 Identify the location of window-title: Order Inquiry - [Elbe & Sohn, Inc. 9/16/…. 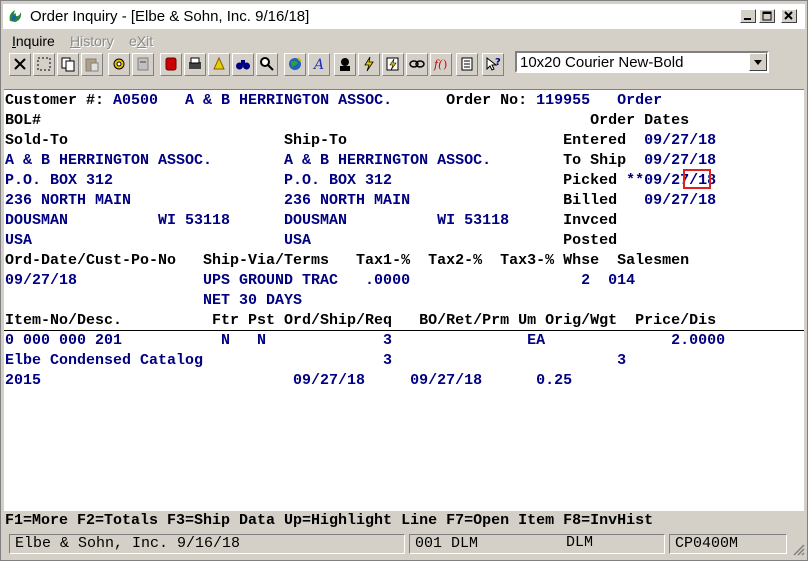
(170, 16).